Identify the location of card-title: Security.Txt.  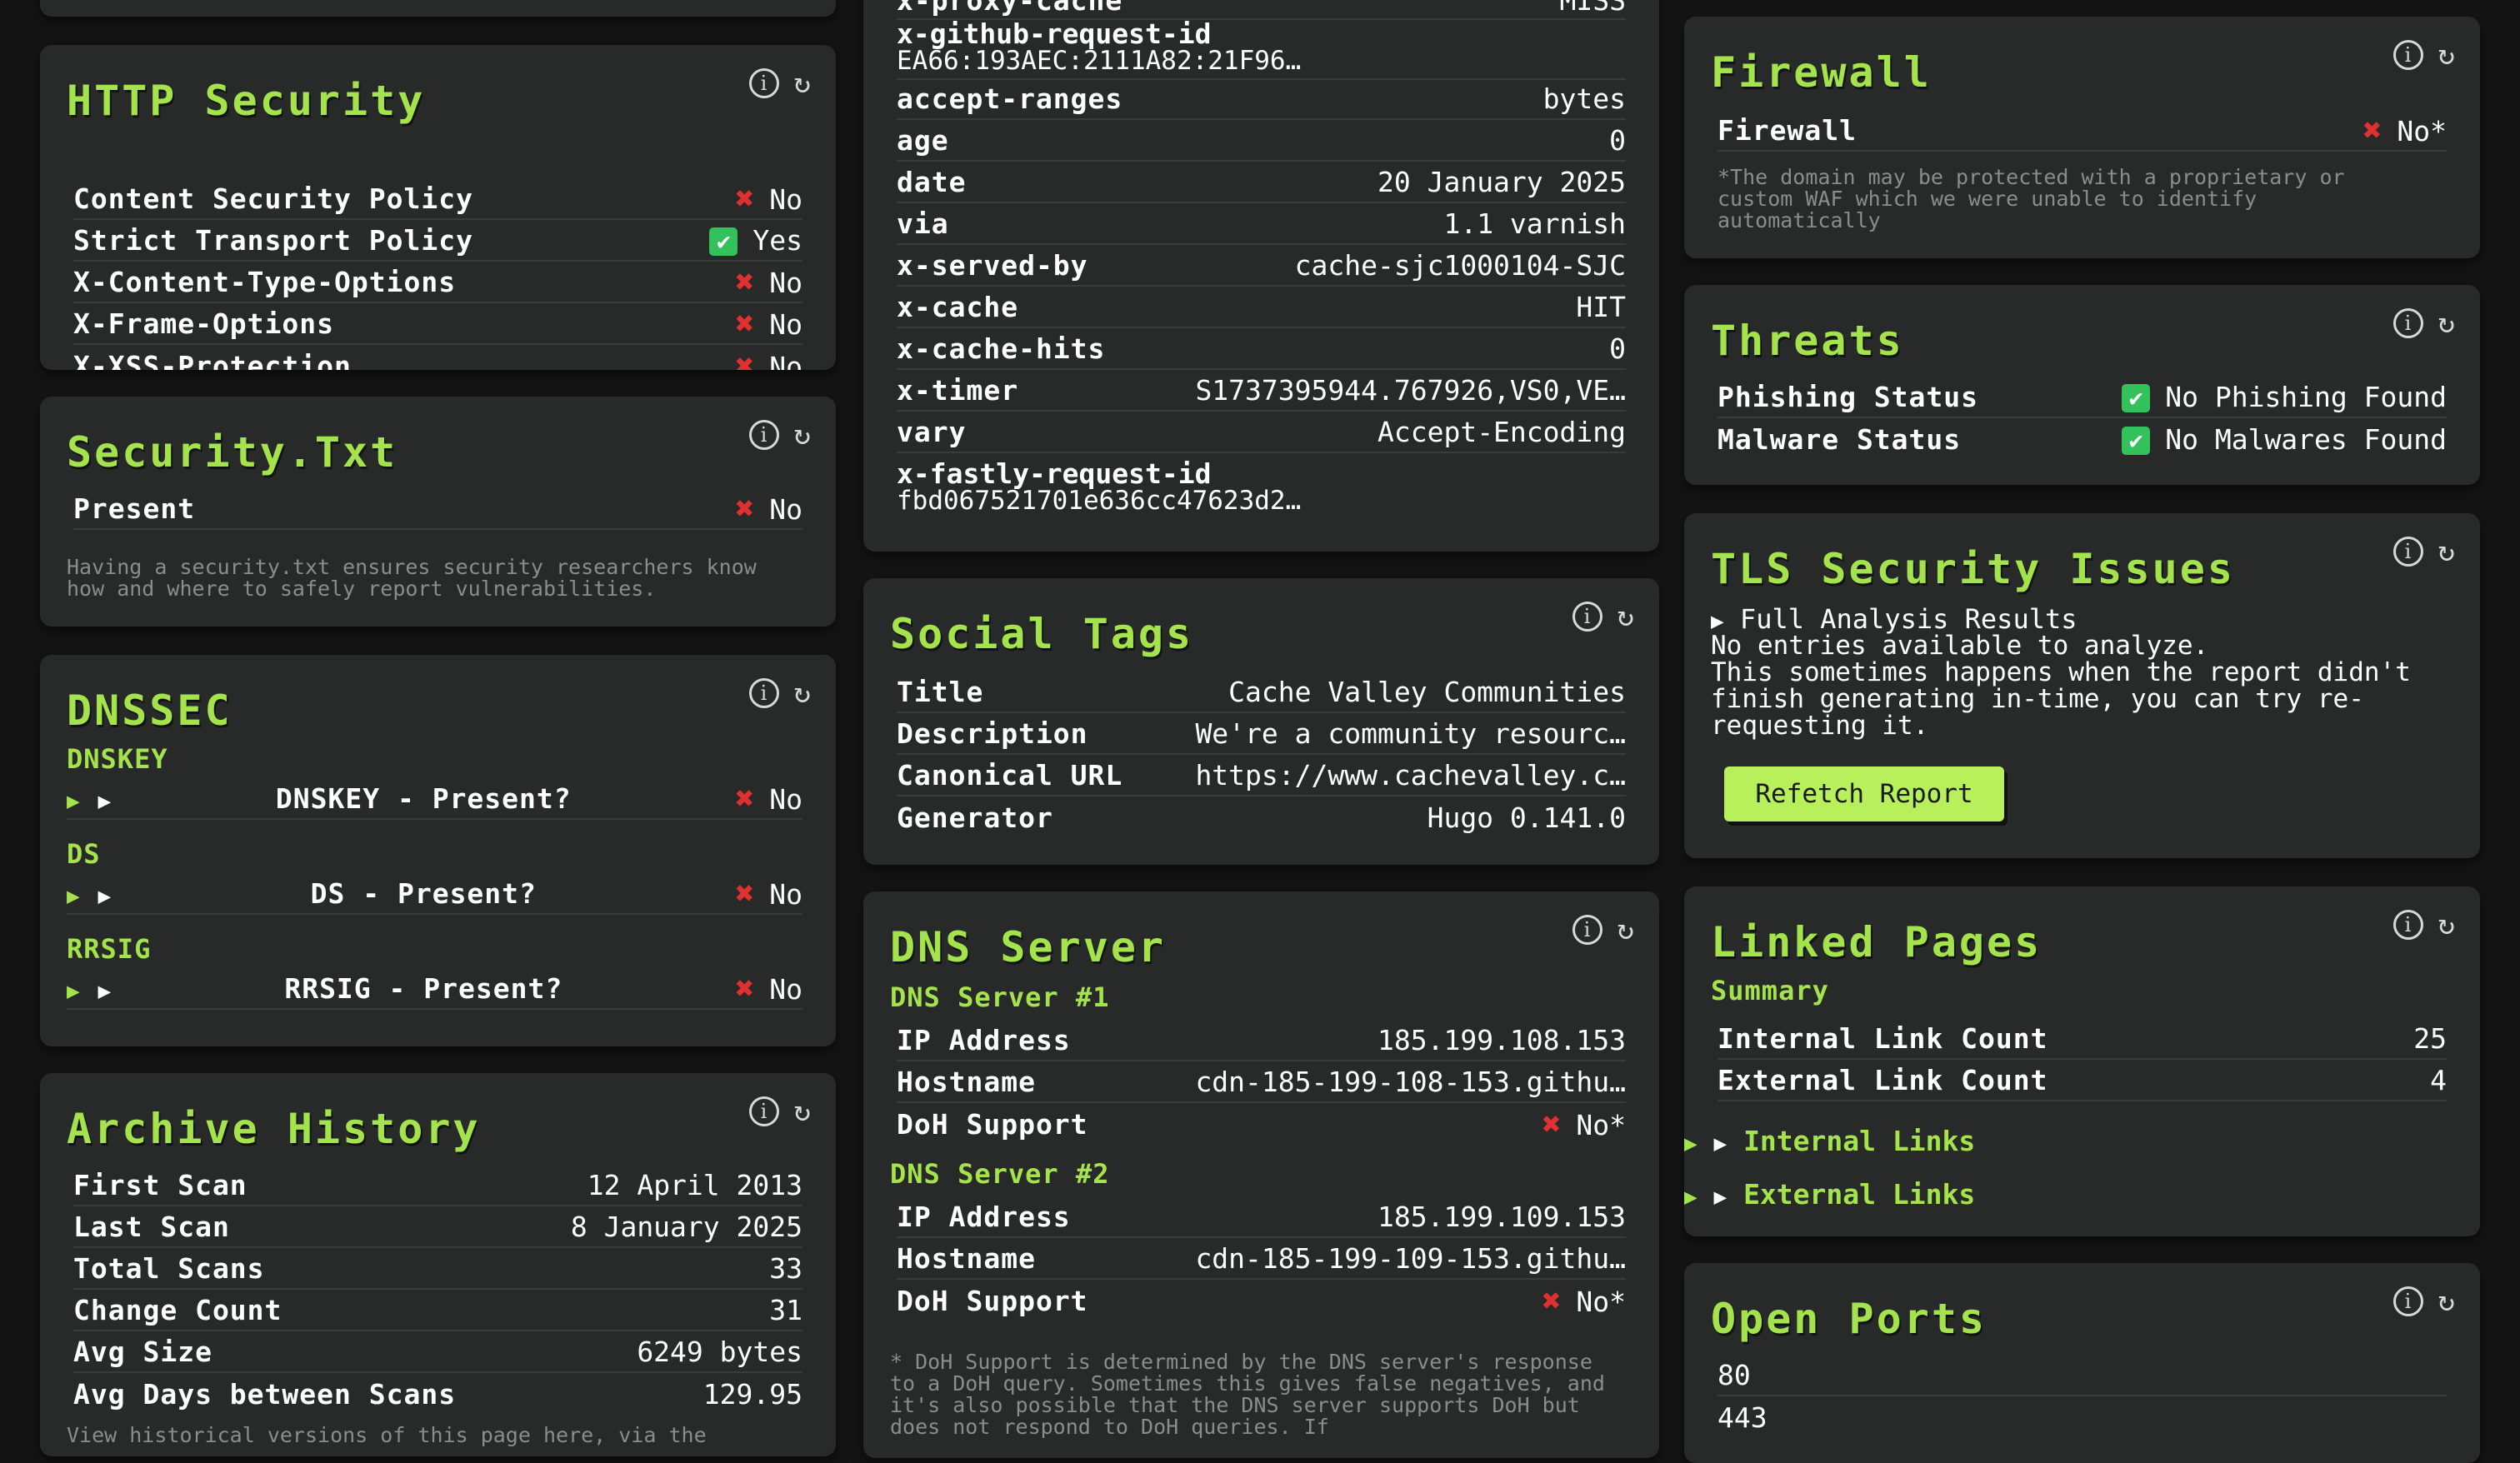
(232, 452).